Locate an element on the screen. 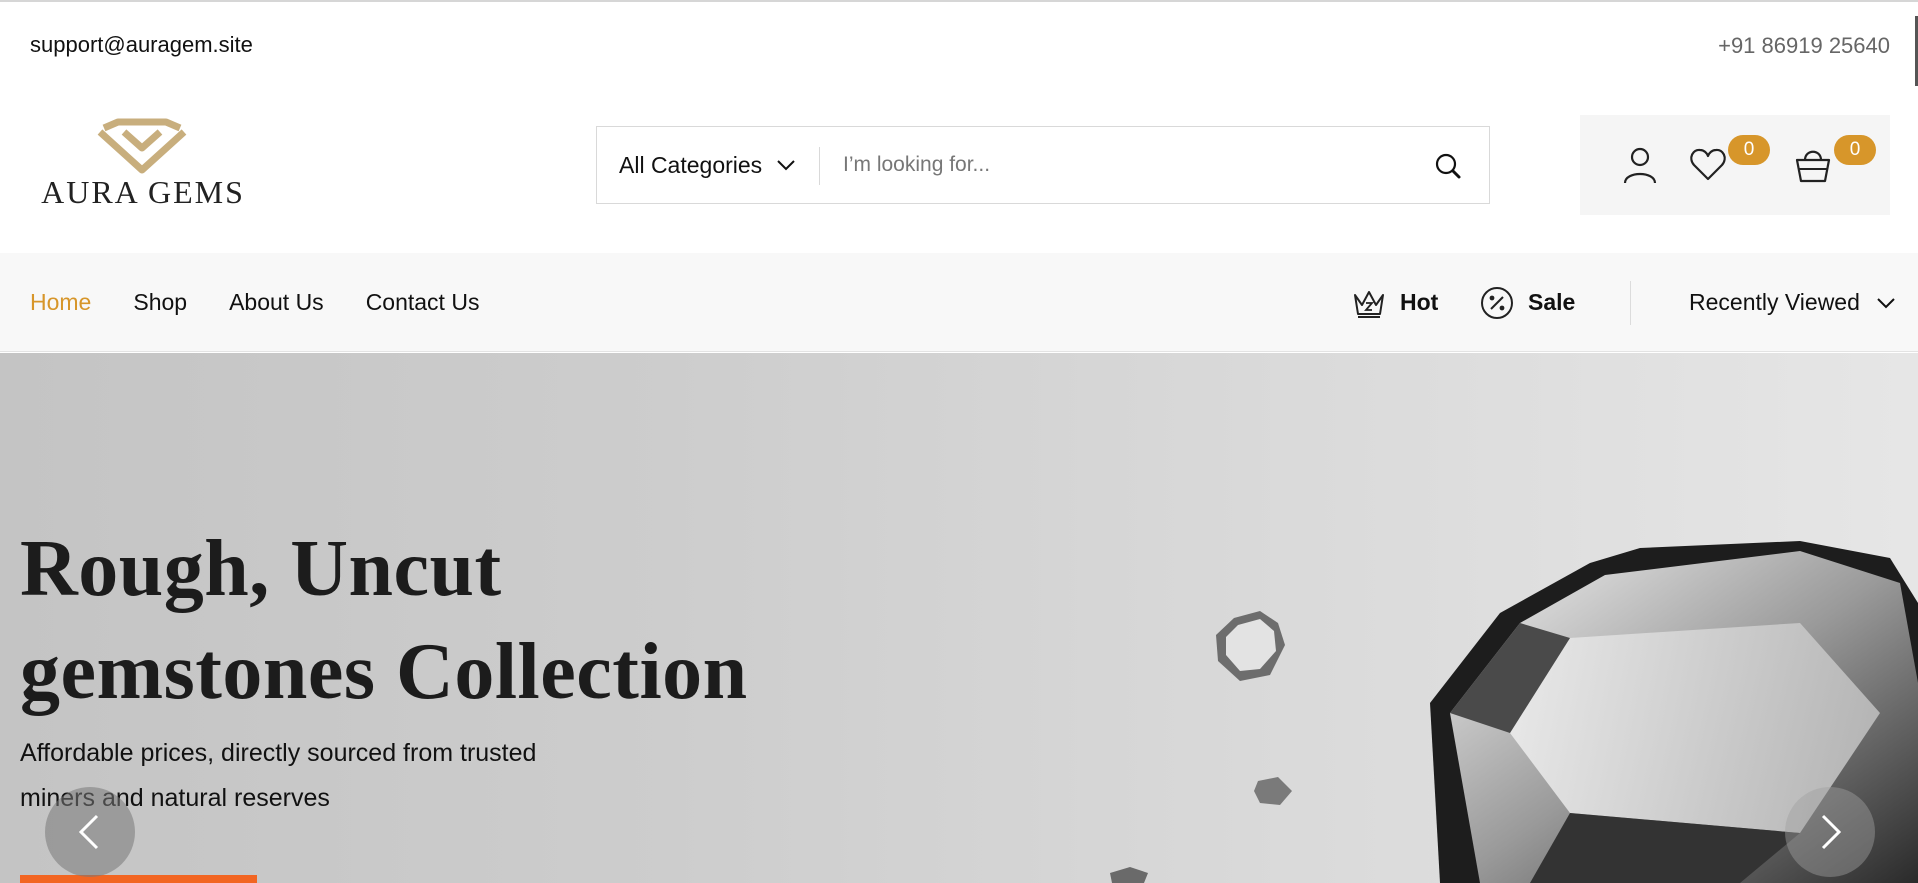 The image size is (1918, 883). category-dropdown: All Categories is located at coordinates (707, 165).